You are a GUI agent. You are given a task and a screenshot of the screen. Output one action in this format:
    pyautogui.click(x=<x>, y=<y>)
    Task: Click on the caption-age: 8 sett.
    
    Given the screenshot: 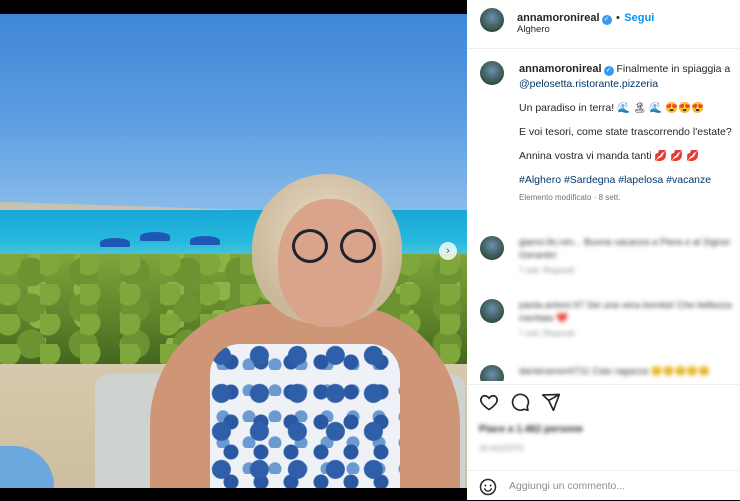 What is the action you would take?
    pyautogui.click(x=609, y=197)
    